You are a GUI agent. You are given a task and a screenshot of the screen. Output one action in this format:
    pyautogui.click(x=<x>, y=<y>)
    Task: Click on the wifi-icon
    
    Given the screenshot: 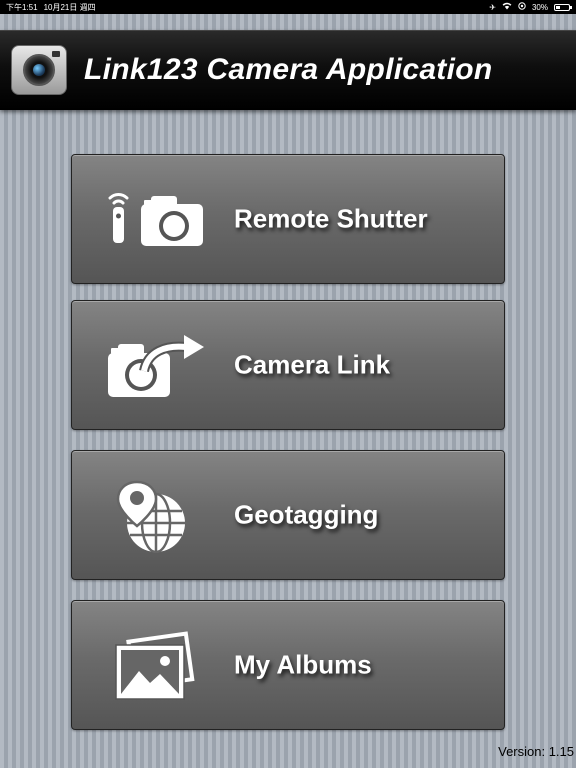 What is the action you would take?
    pyautogui.click(x=507, y=7)
    